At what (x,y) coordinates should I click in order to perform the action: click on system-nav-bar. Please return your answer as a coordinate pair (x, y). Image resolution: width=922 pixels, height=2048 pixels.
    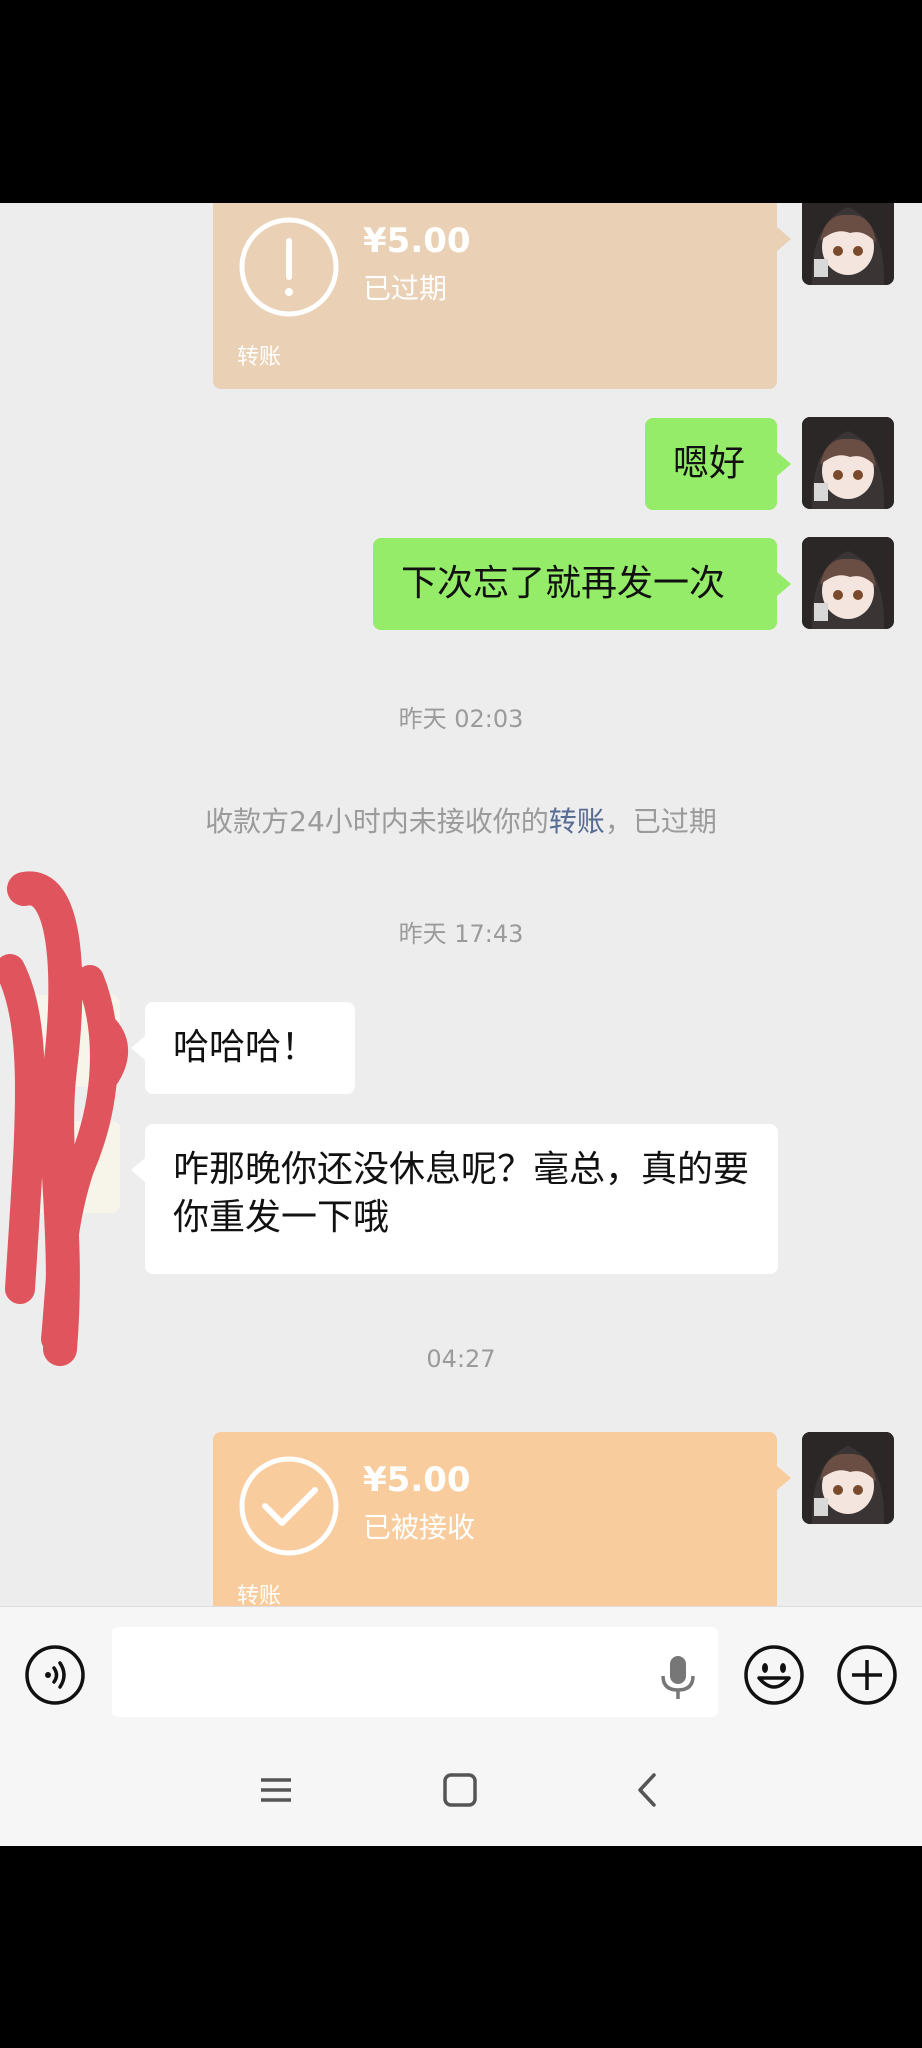
    Looking at the image, I should click on (461, 1794).